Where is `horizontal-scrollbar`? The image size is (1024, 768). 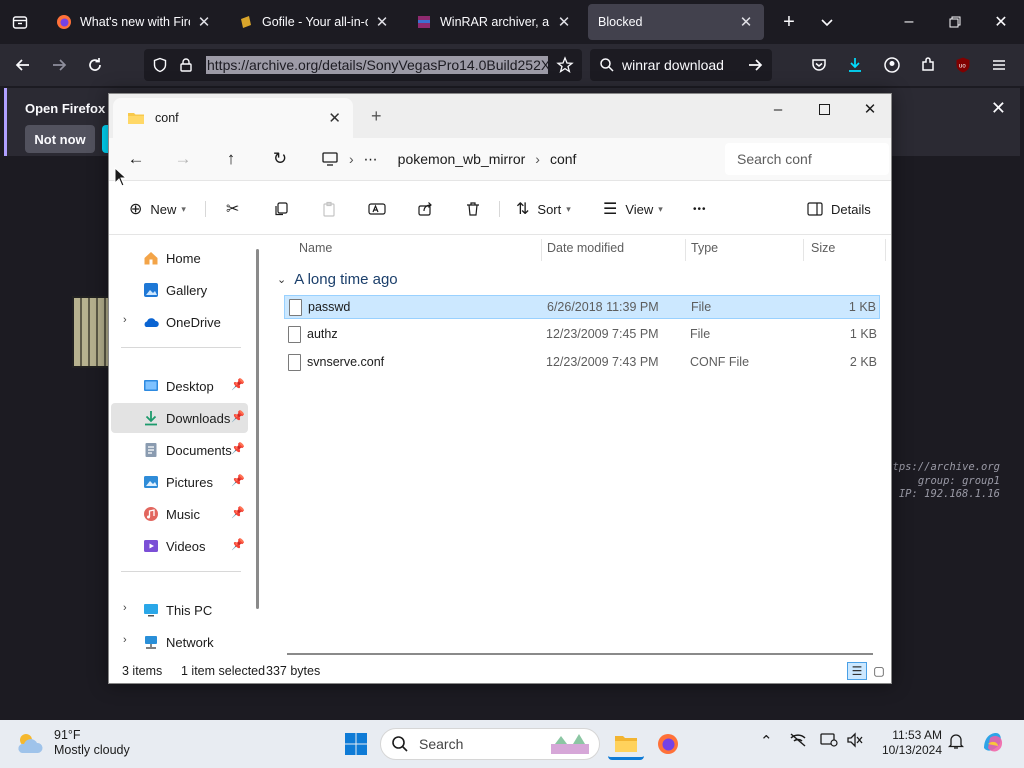 horizontal-scrollbar is located at coordinates (580, 654).